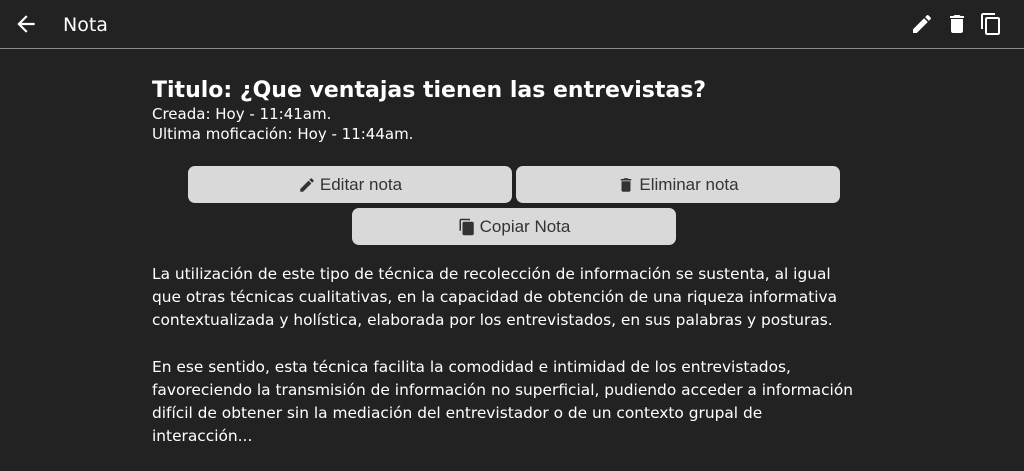 The image size is (1024, 471). I want to click on edit-action-button, so click(922, 24).